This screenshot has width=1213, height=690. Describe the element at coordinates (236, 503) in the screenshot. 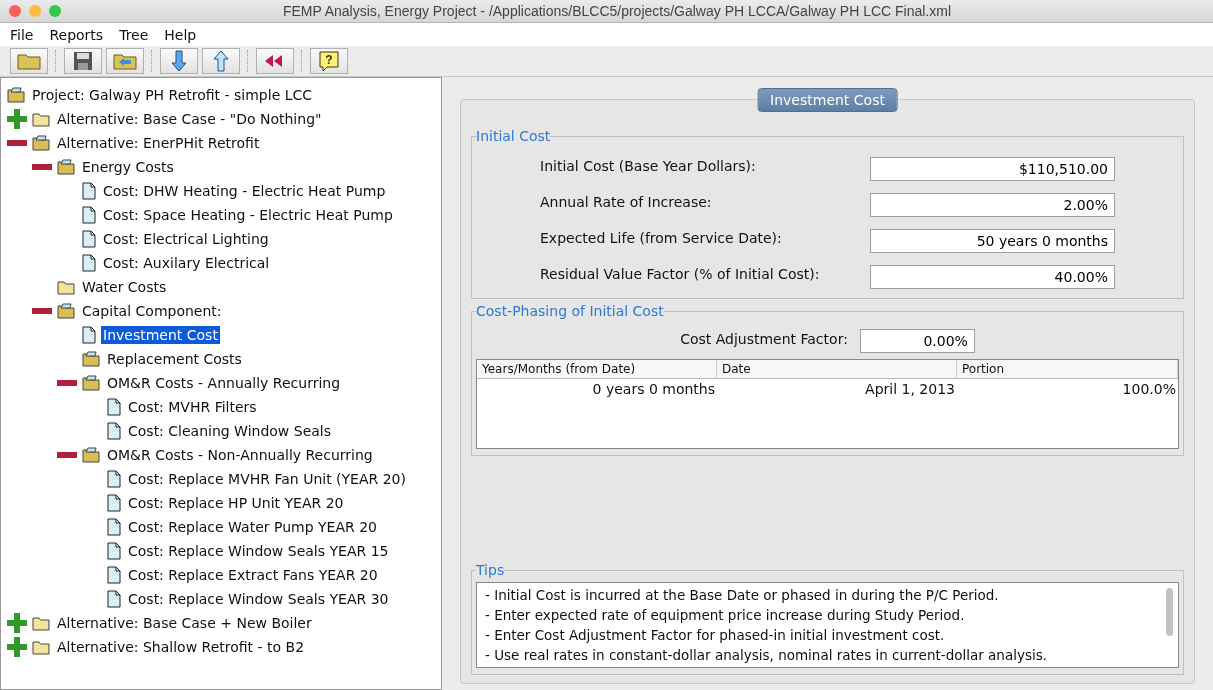

I see `outline-entry: Cost: Replace HP Unit YEAR 20` at that location.